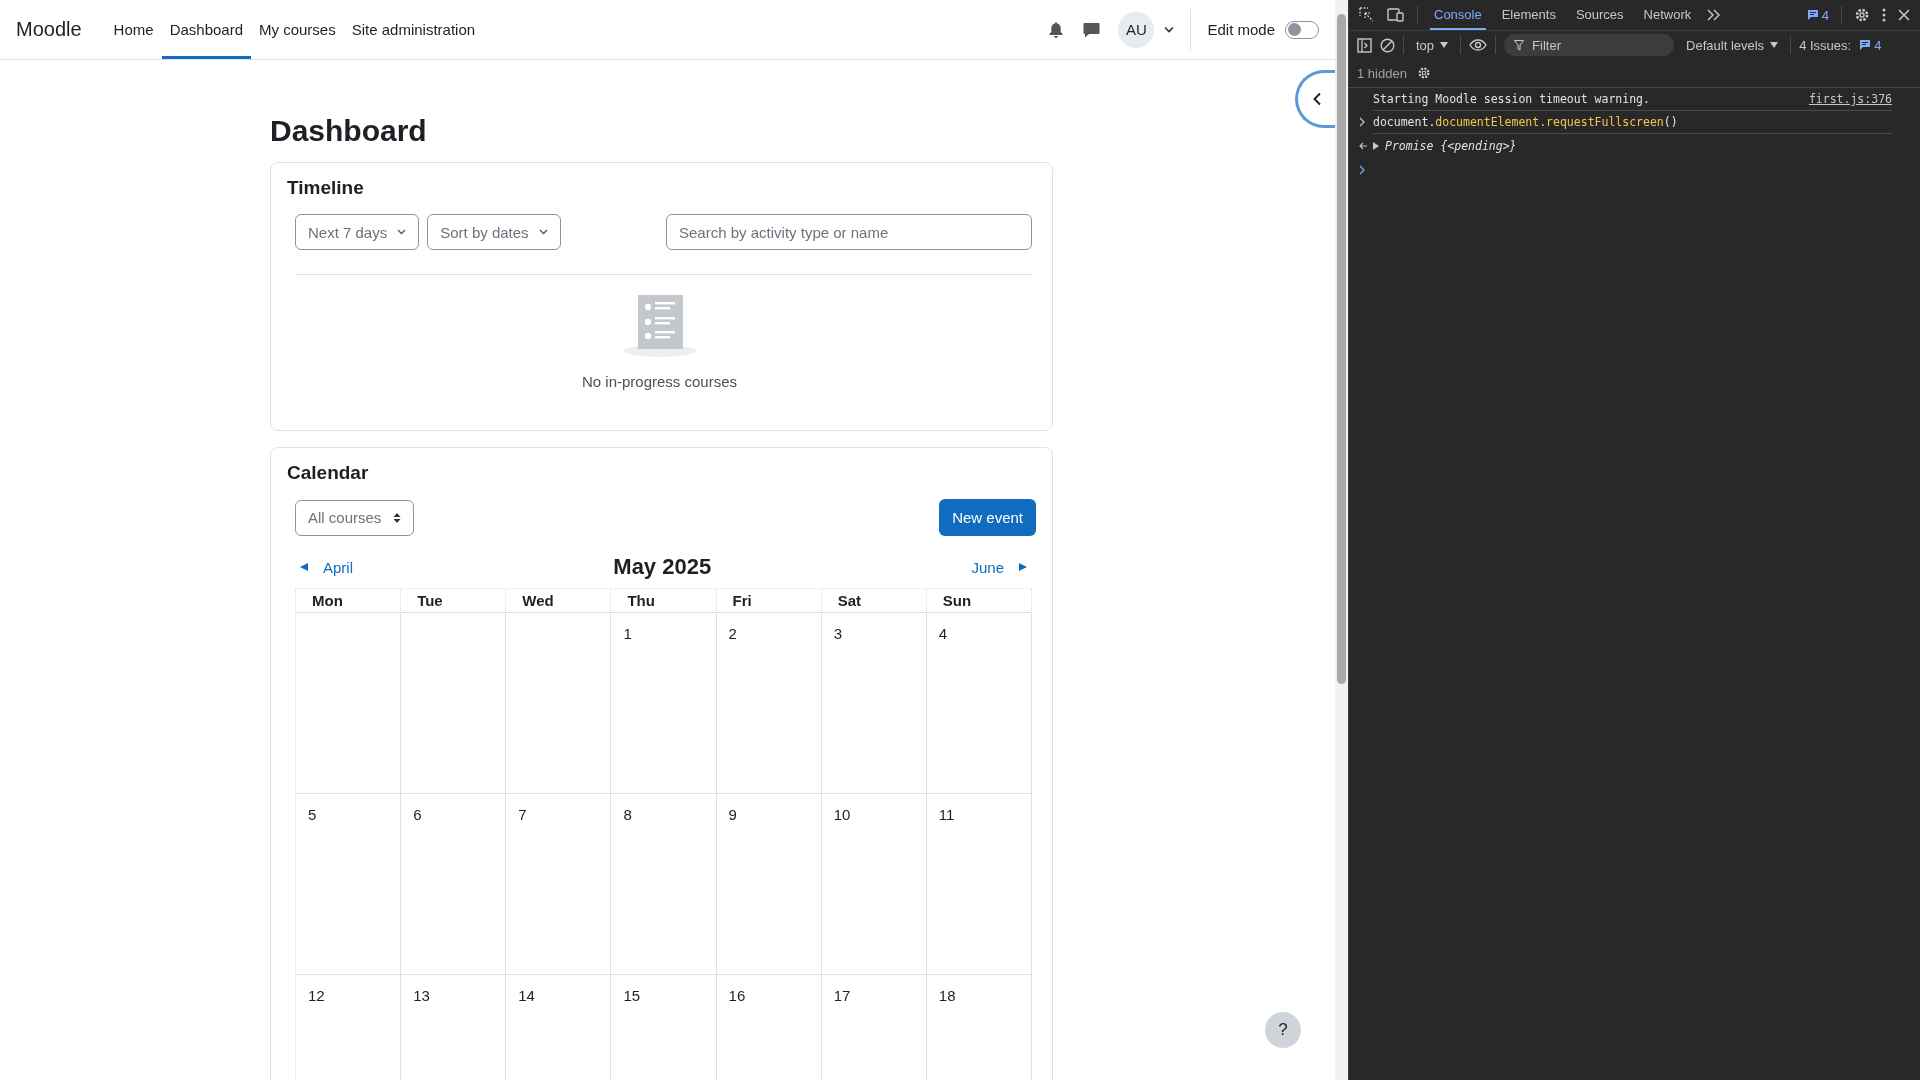  What do you see at coordinates (1376, 146) in the screenshot?
I see `expand-triangle-icon` at bounding box center [1376, 146].